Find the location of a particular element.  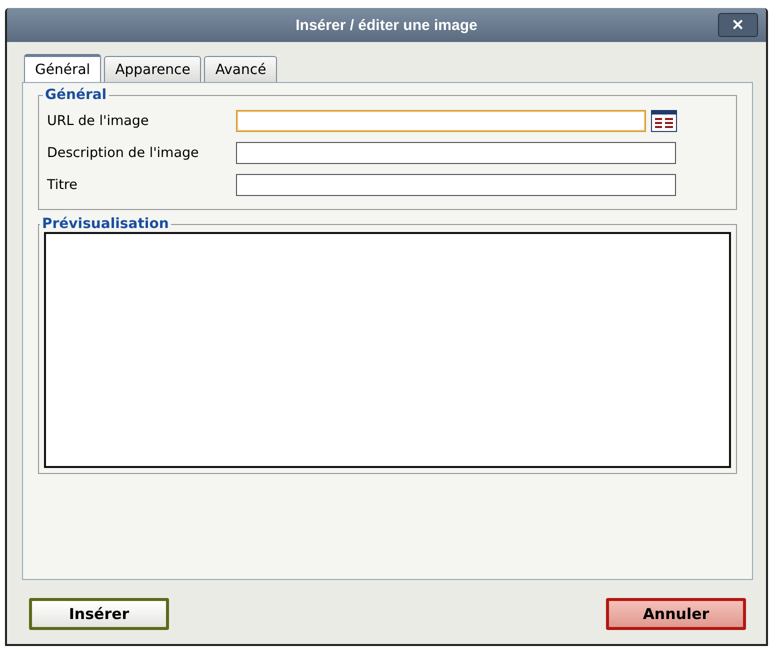

tab: Apparence is located at coordinates (153, 69).